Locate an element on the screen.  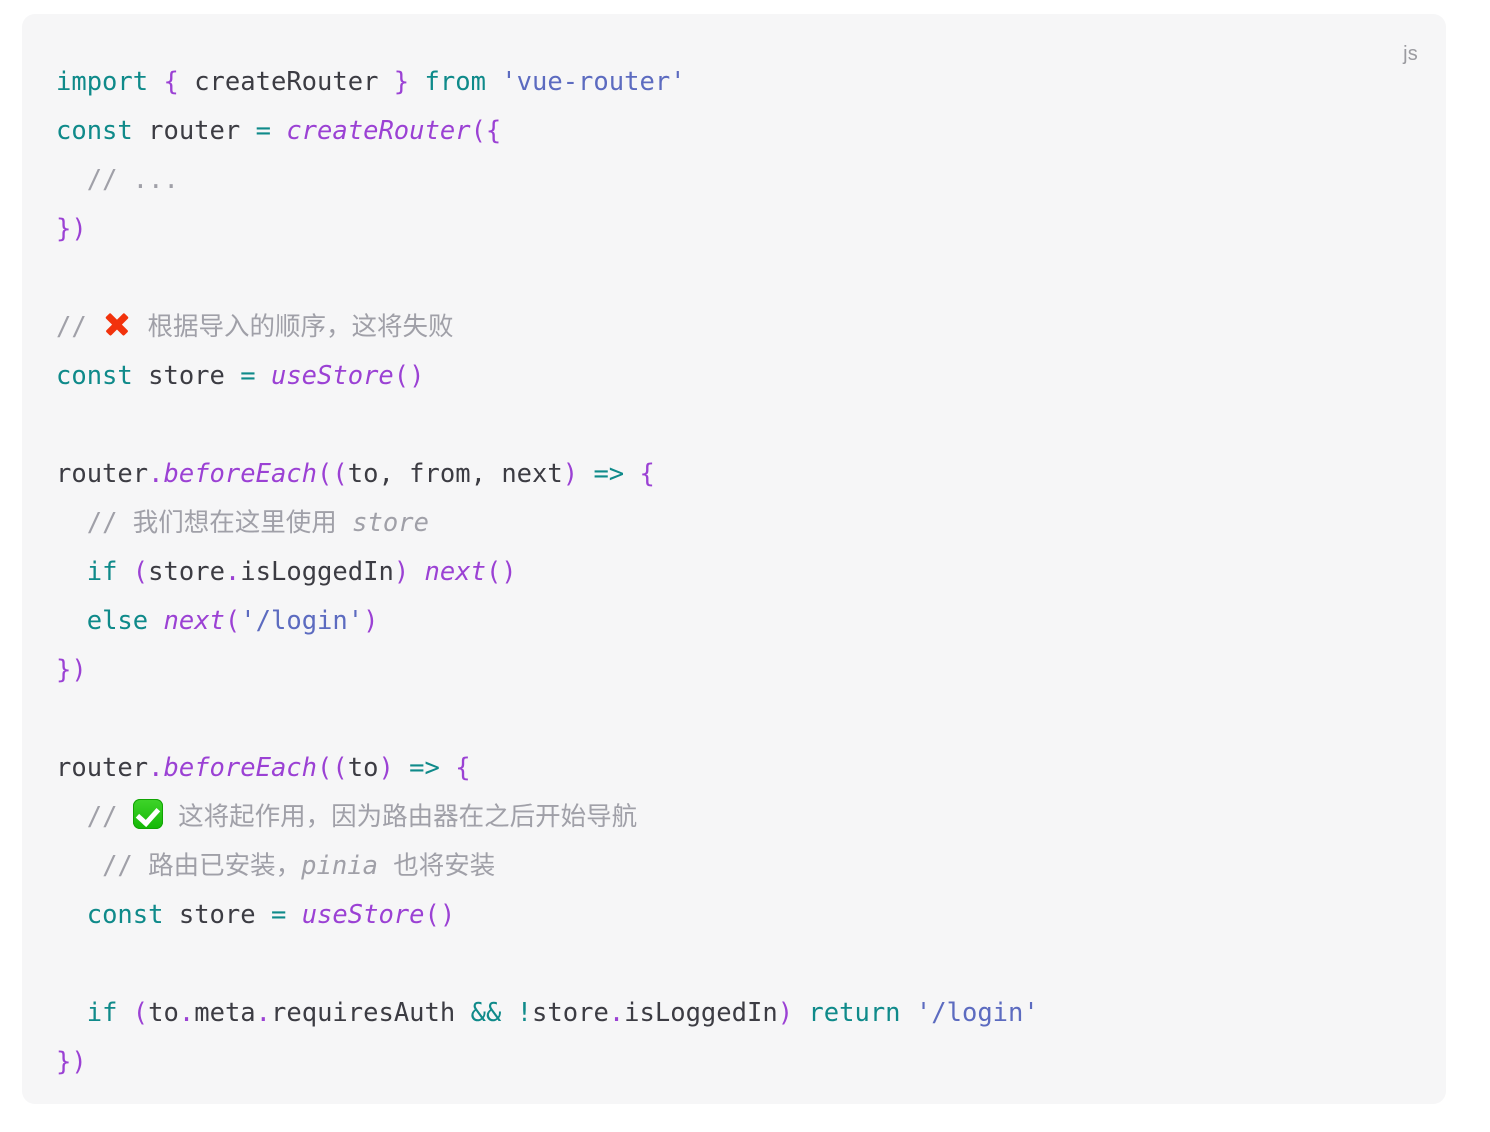
token-keyword-from: from is located at coordinates (455, 82).